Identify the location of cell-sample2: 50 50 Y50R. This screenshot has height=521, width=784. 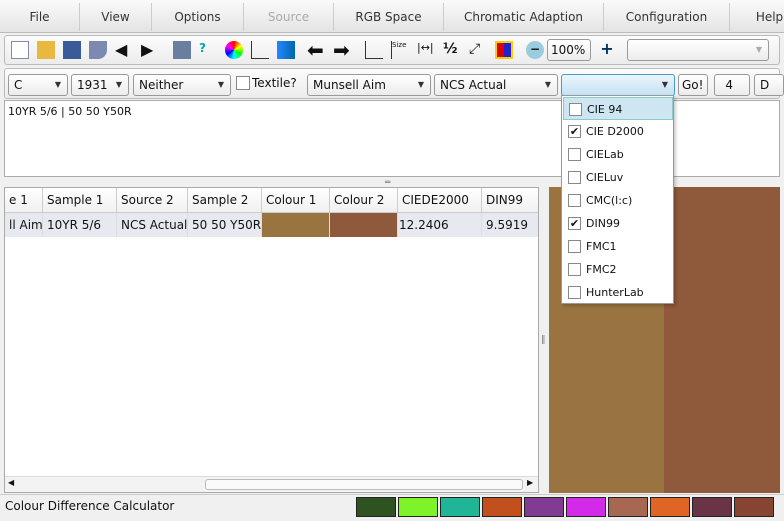
(225, 225).